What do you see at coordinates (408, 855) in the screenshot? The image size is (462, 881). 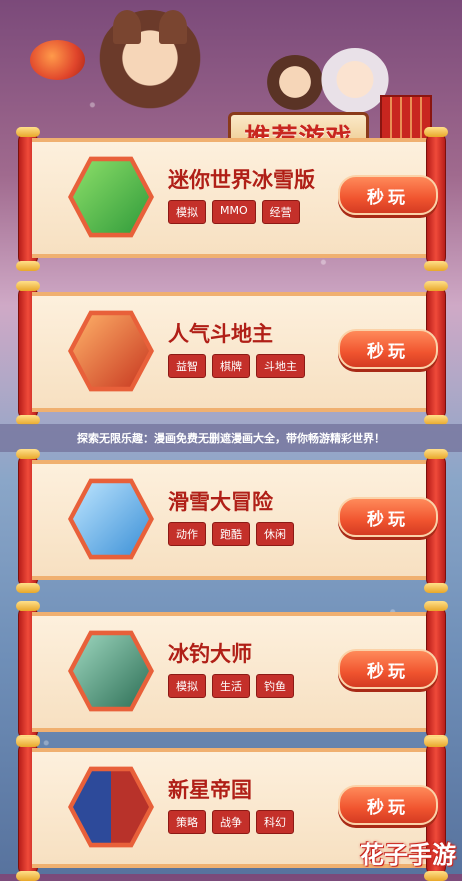 I see `site-watermark: 花子手游` at bounding box center [408, 855].